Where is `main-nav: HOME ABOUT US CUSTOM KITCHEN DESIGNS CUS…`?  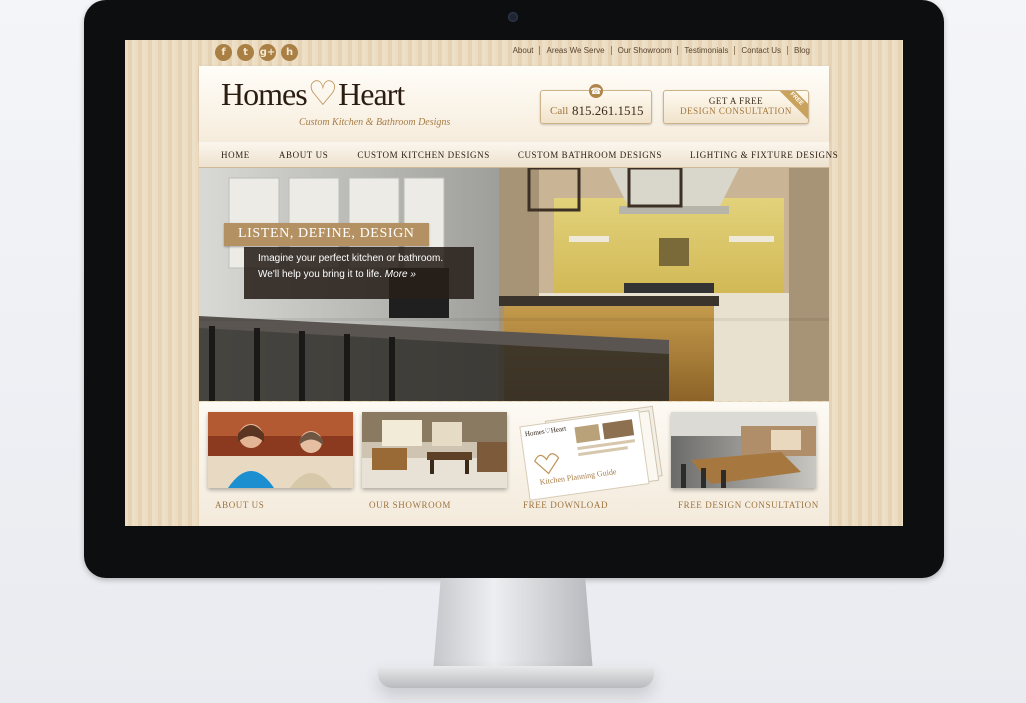 main-nav: HOME ABOUT US CUSTOM KITCHEN DESIGNS CUS… is located at coordinates (518, 155).